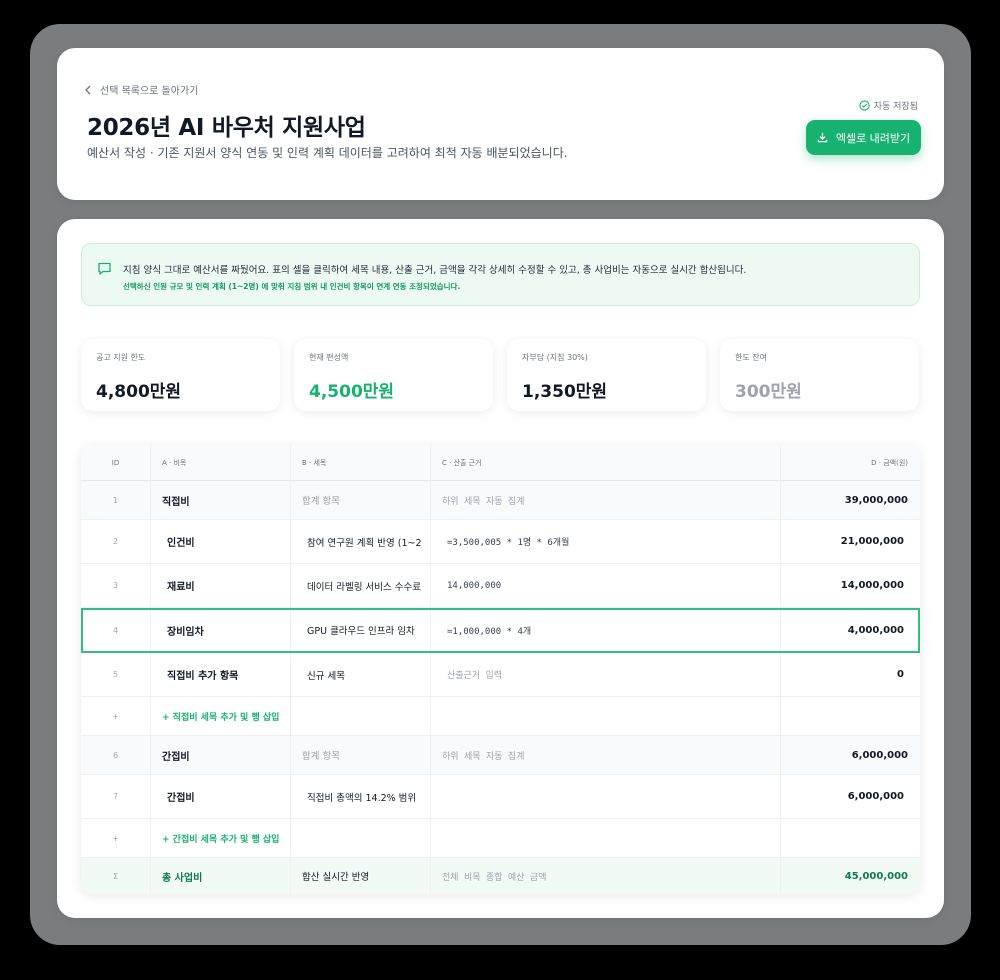 This screenshot has height=980, width=1000. I want to click on column-header-id: ID, so click(115, 462).